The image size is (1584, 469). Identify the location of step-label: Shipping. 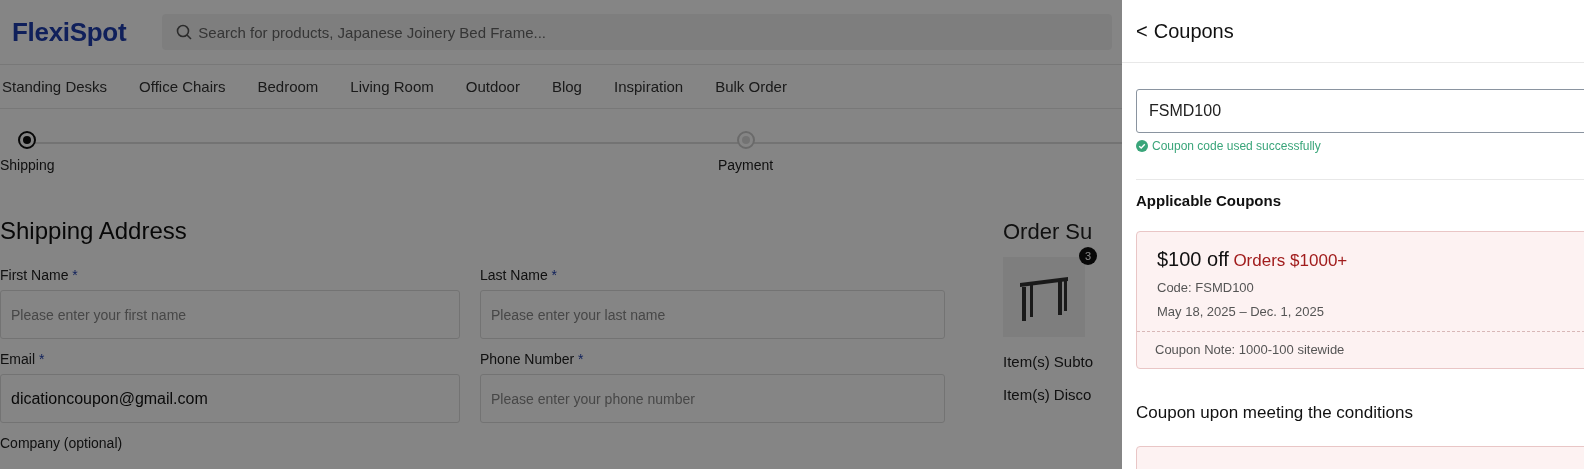
(27, 165).